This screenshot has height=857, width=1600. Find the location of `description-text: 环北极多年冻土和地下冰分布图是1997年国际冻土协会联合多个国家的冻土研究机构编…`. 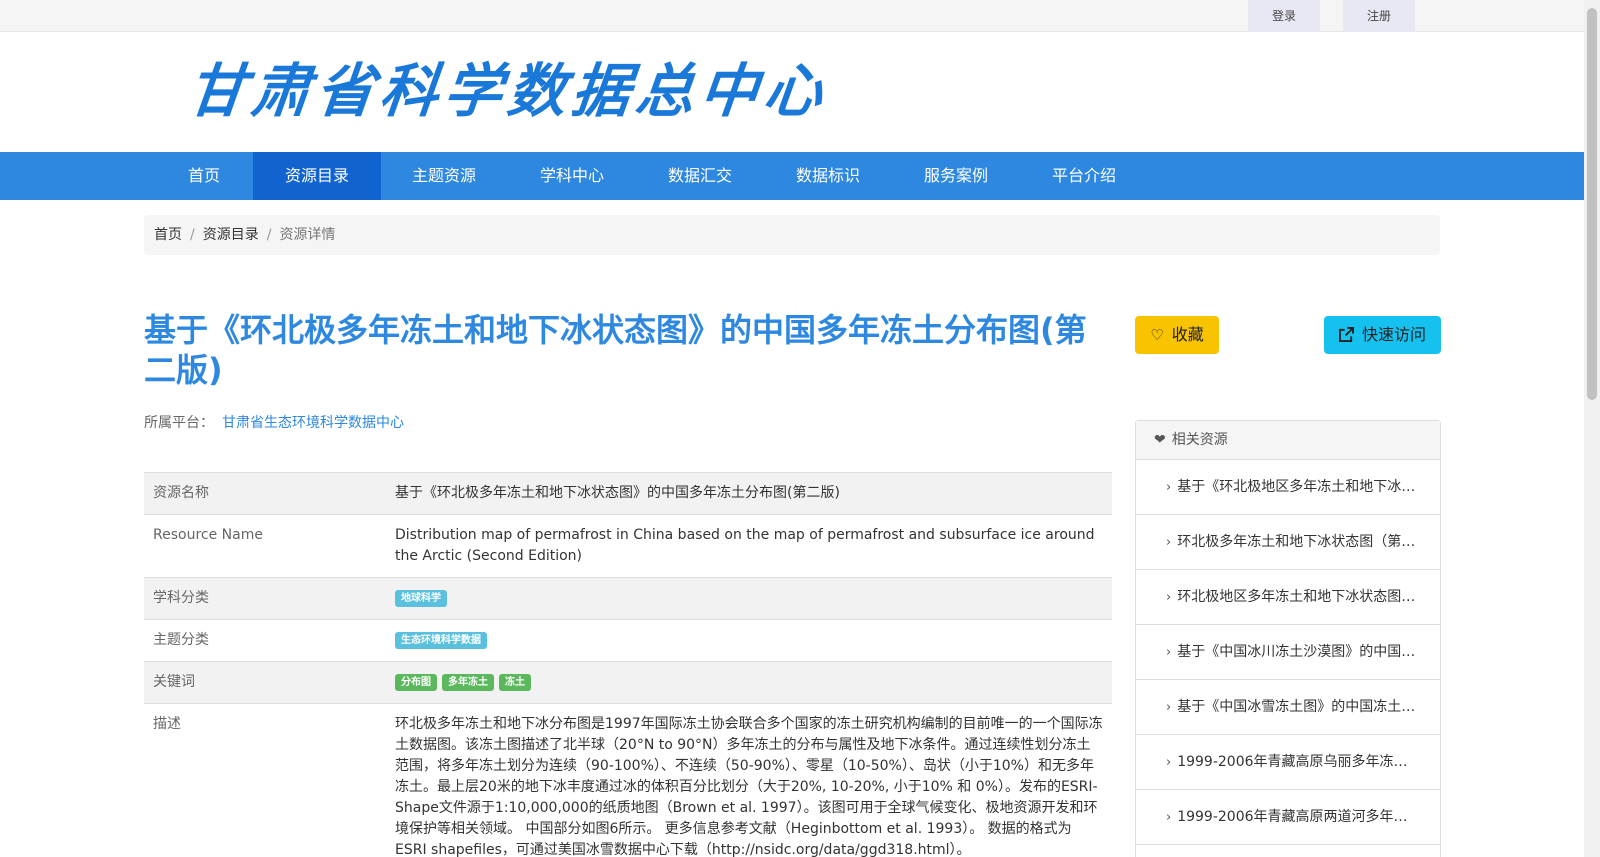

description-text: 环北极多年冻土和地下冰分布图是1997年国际冻土协会联合多个国家的冻土研究机构编… is located at coordinates (749, 780).